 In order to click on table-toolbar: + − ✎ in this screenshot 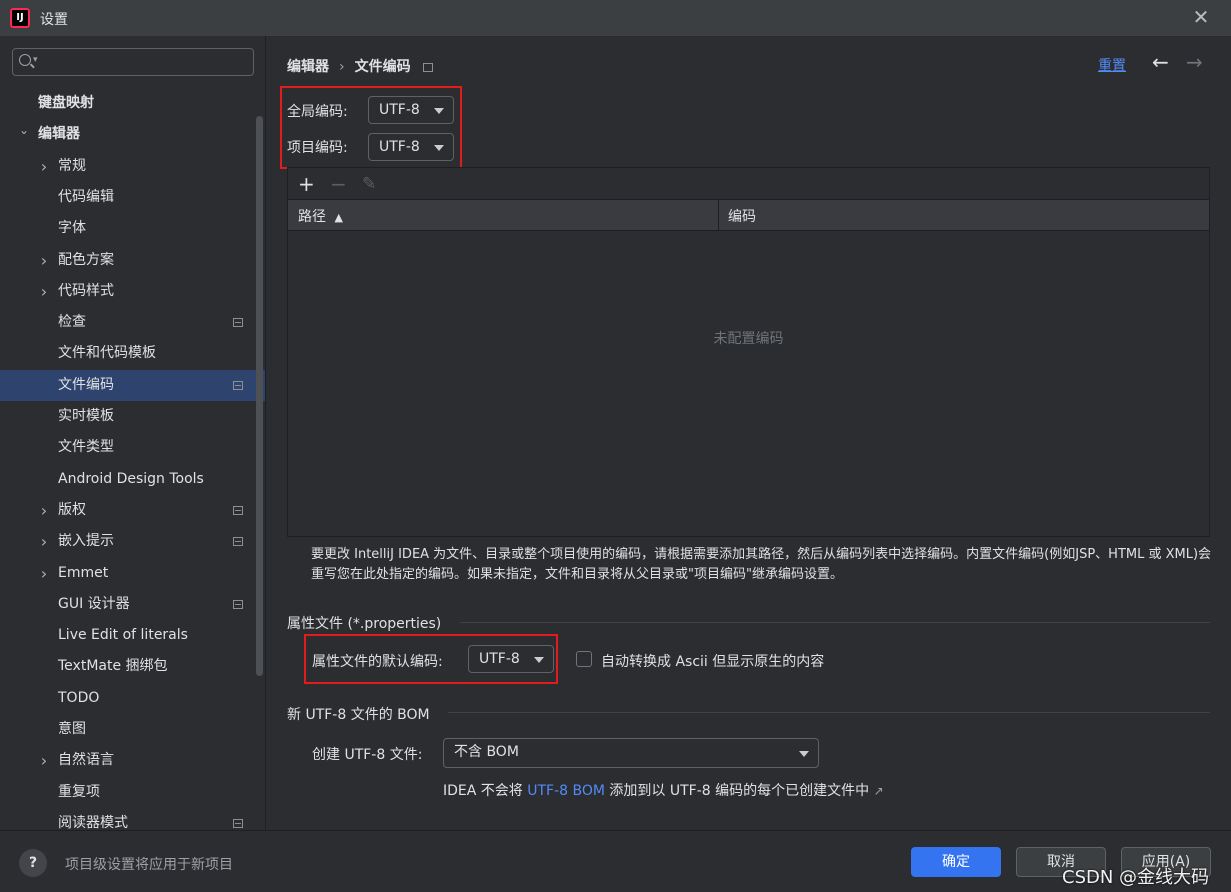, I will do `click(748, 184)`.